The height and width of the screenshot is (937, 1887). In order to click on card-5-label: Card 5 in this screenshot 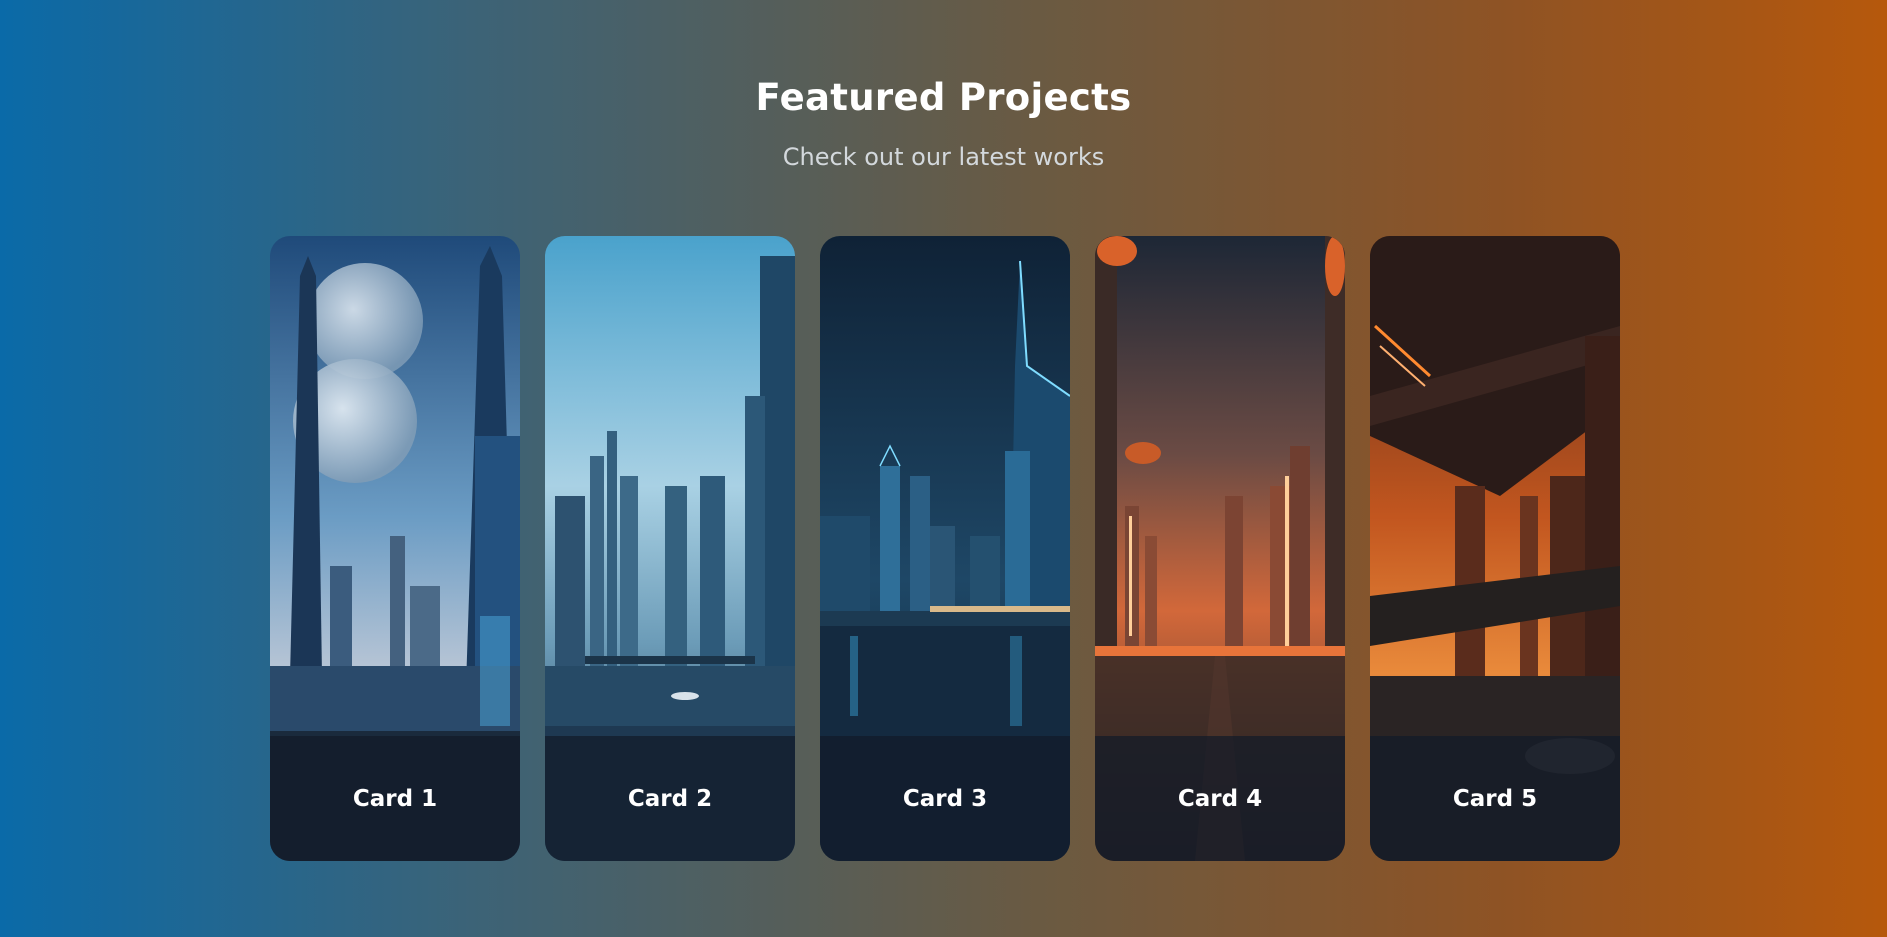, I will do `click(1495, 798)`.